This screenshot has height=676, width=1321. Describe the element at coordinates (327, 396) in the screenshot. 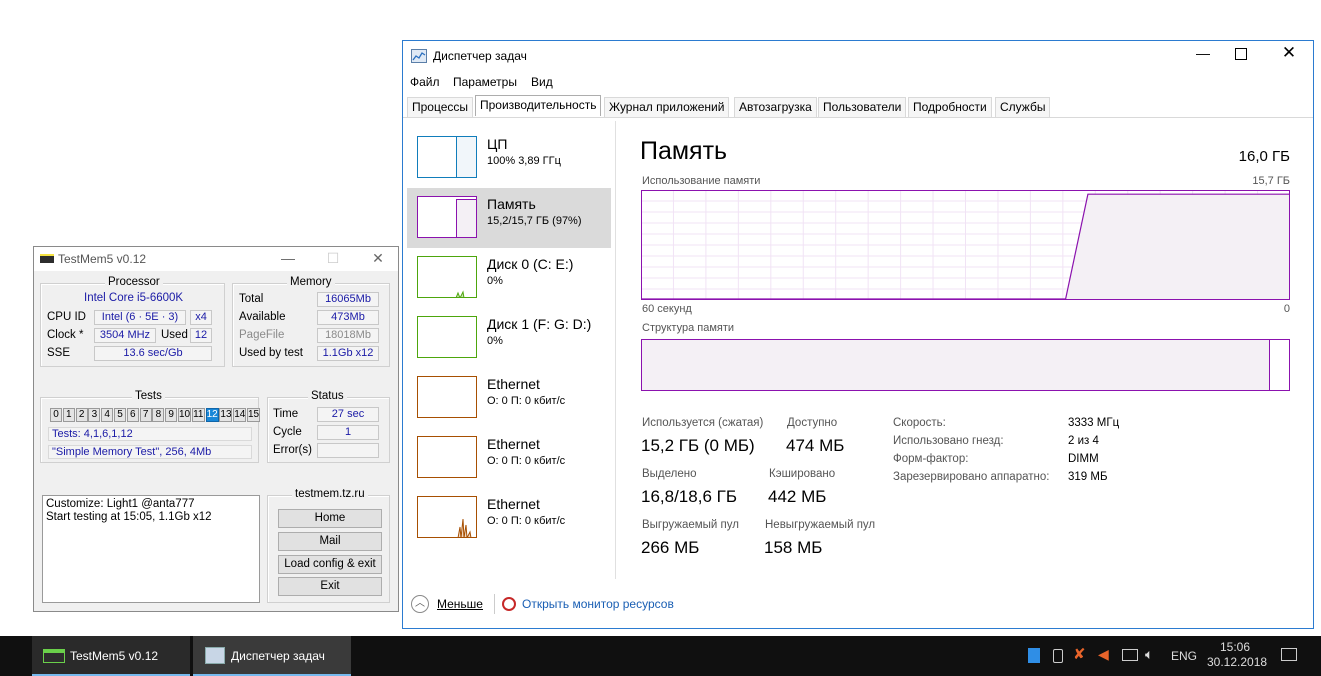

I see `status-group-title: Status` at that location.